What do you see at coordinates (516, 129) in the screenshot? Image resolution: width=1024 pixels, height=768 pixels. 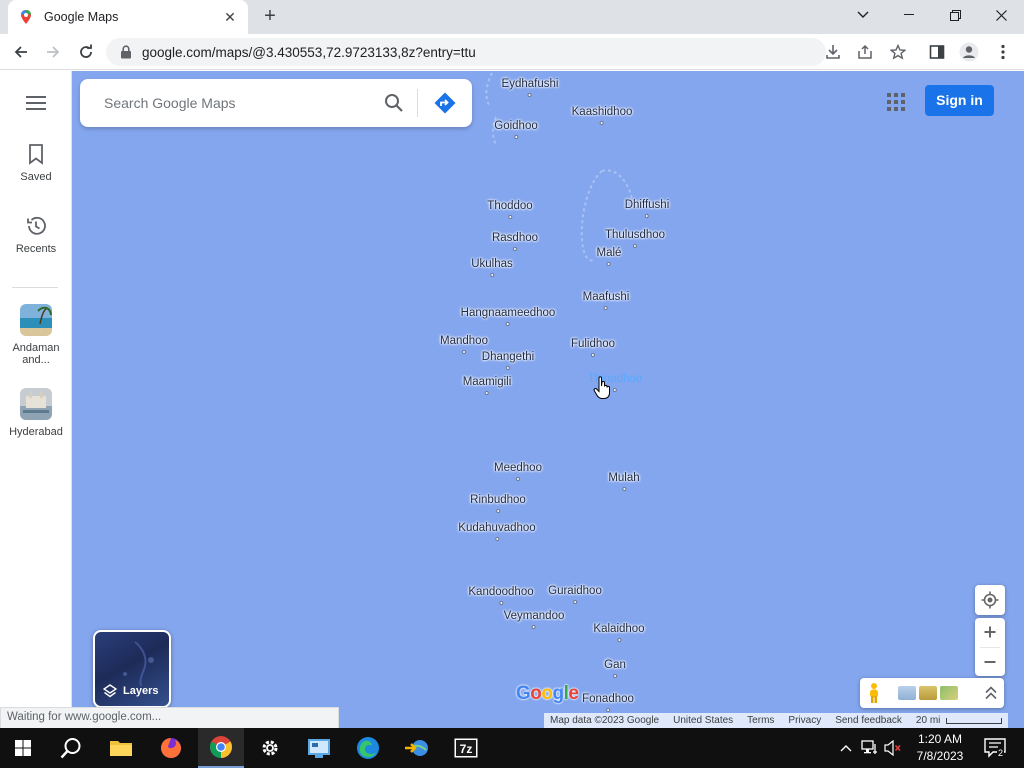 I see `place-label: Goidhoo` at bounding box center [516, 129].